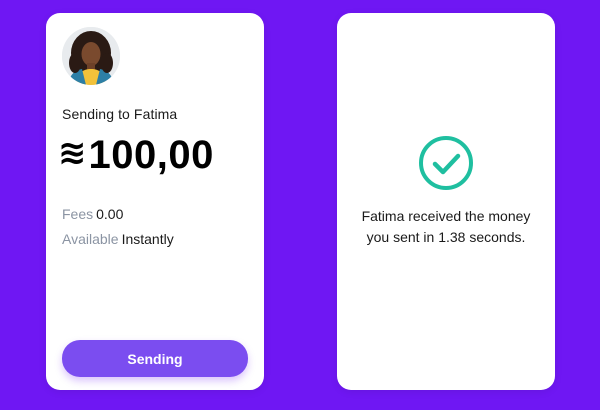  I want to click on available-value: Instantly, so click(147, 239).